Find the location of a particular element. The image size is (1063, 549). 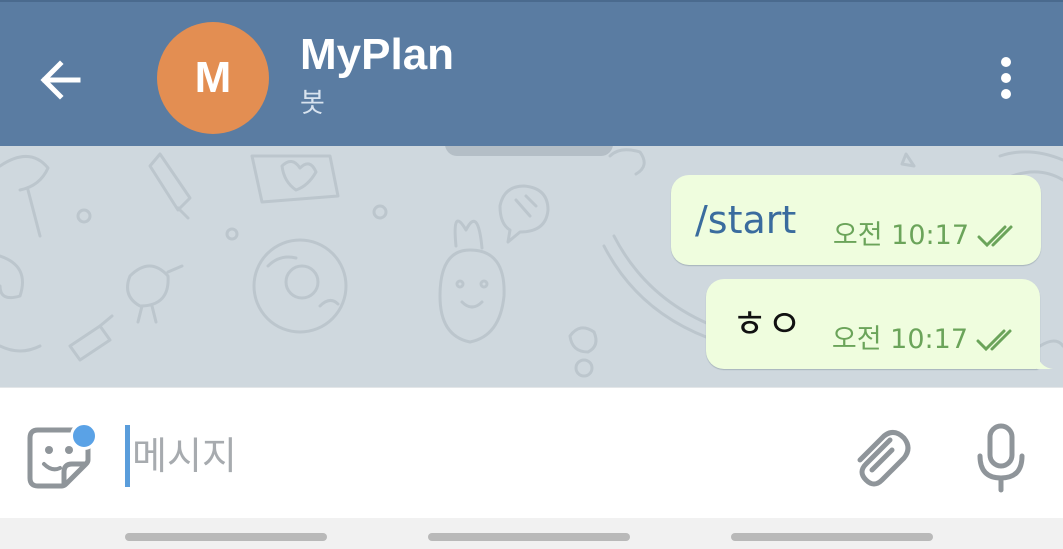

message-text: ㅎㅇ is located at coordinates (767, 324).